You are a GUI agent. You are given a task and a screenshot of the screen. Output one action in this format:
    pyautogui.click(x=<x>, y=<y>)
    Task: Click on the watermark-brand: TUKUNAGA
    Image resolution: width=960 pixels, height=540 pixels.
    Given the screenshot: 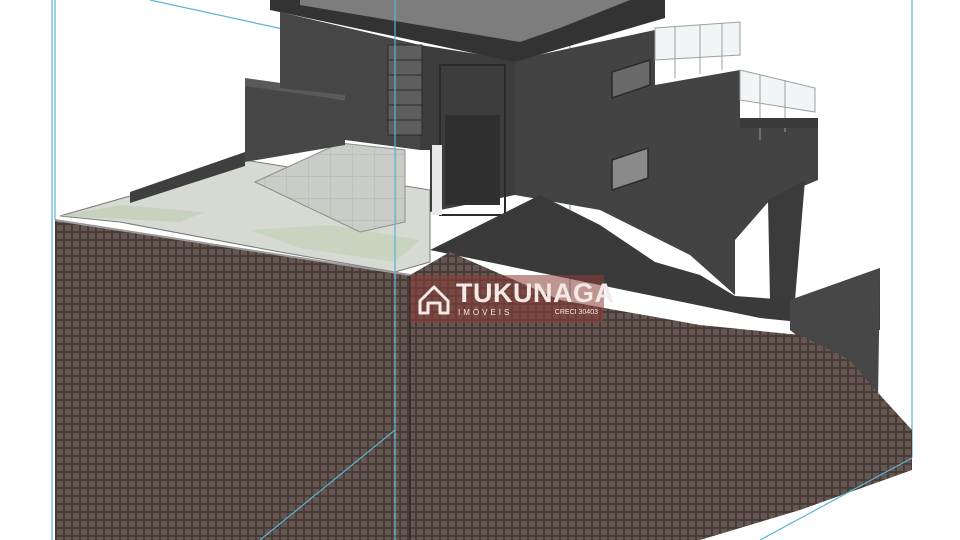 What is the action you would take?
    pyautogui.click(x=535, y=293)
    